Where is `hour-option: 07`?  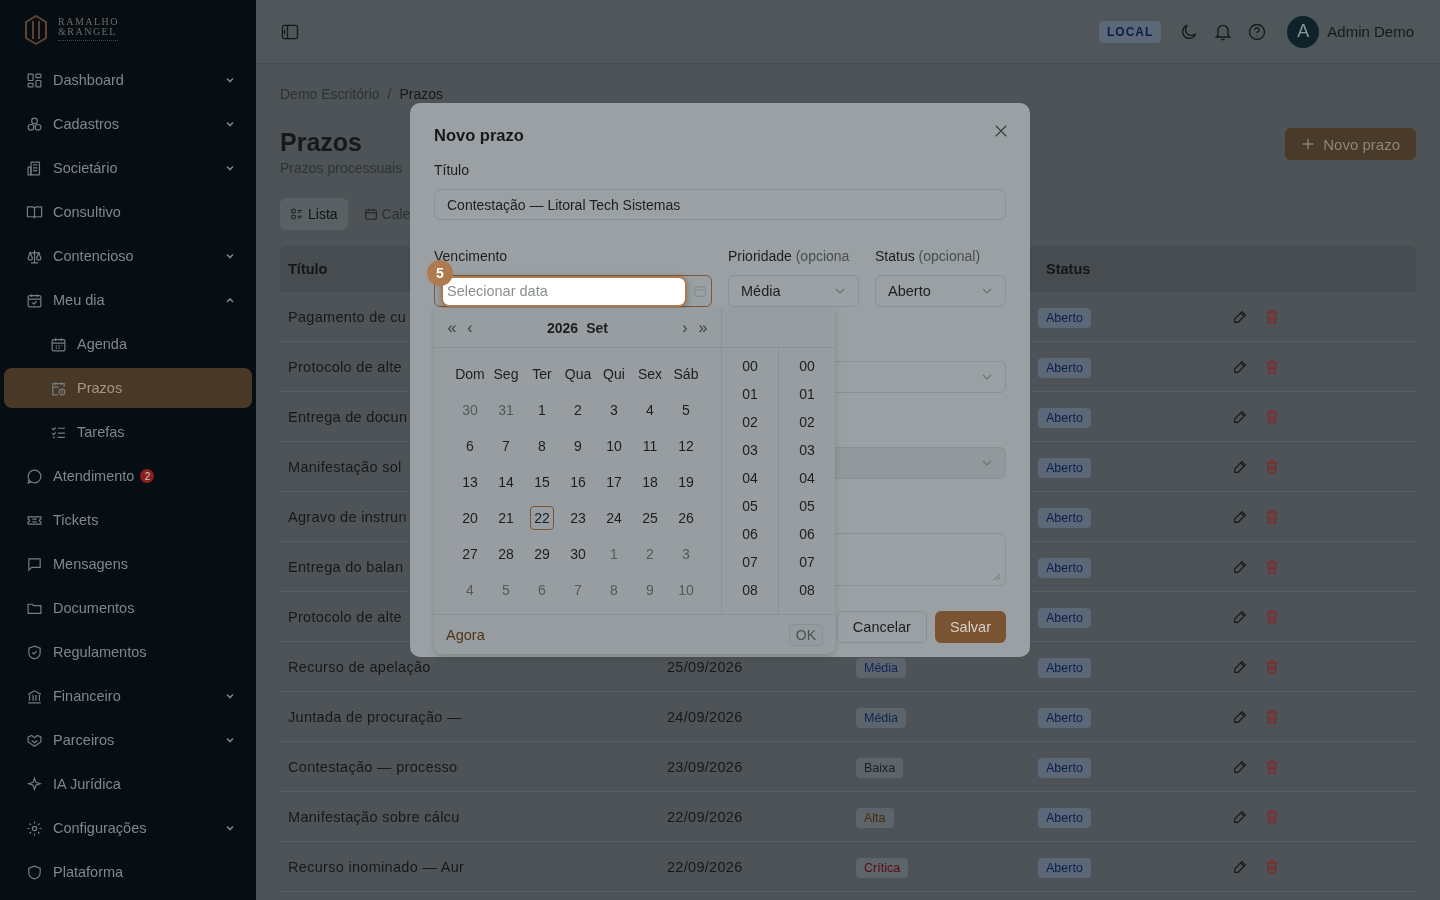 hour-option: 07 is located at coordinates (750, 562).